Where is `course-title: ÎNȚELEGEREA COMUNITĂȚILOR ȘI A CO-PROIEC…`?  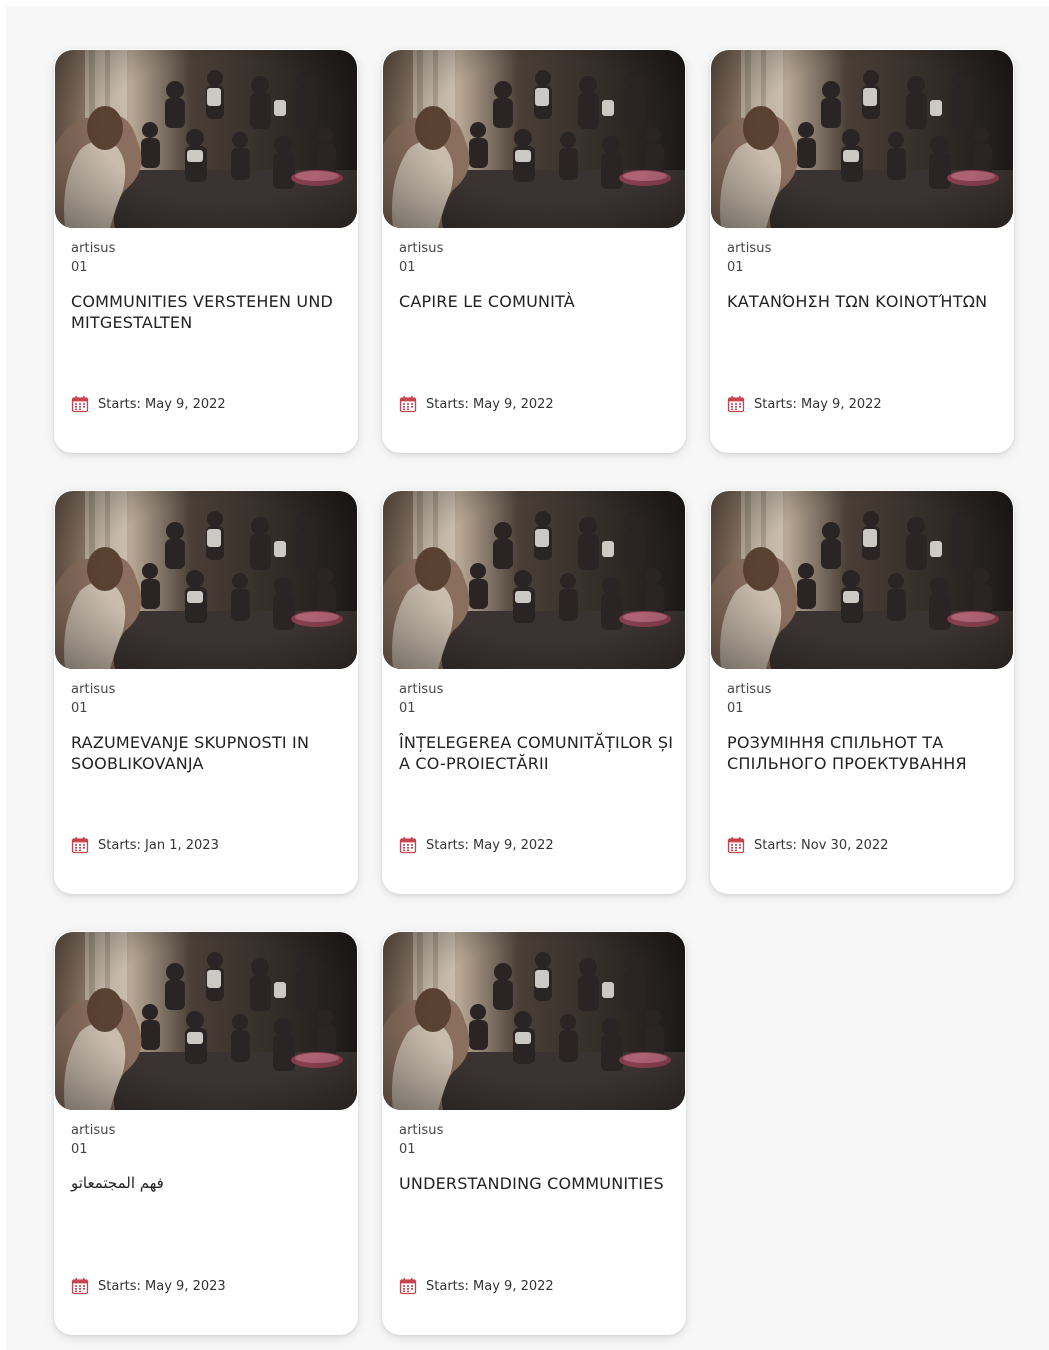
course-title: ÎNȚELEGEREA COMUNITĂȚILOR ȘI A CO-PROIEC… is located at coordinates (538, 753).